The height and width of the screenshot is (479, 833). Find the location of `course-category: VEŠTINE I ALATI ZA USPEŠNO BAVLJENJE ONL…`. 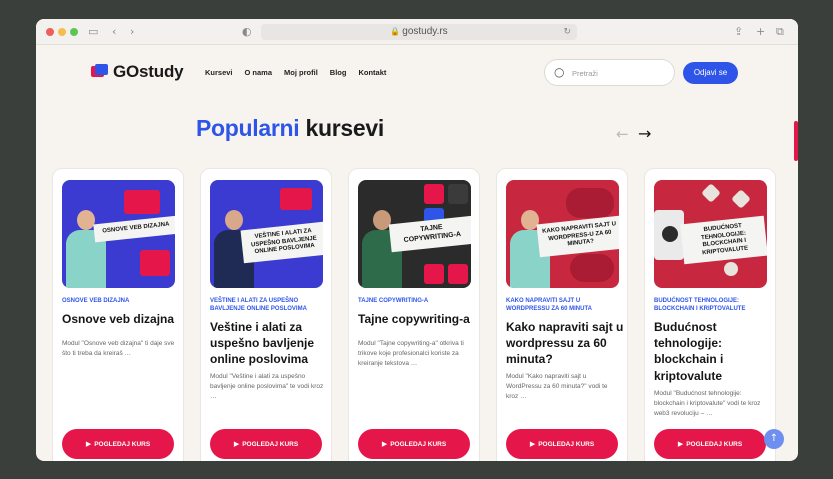

course-category: VEŠTINE I ALATI ZA USPEŠNO BAVLJENJE ONL… is located at coordinates (258, 305).